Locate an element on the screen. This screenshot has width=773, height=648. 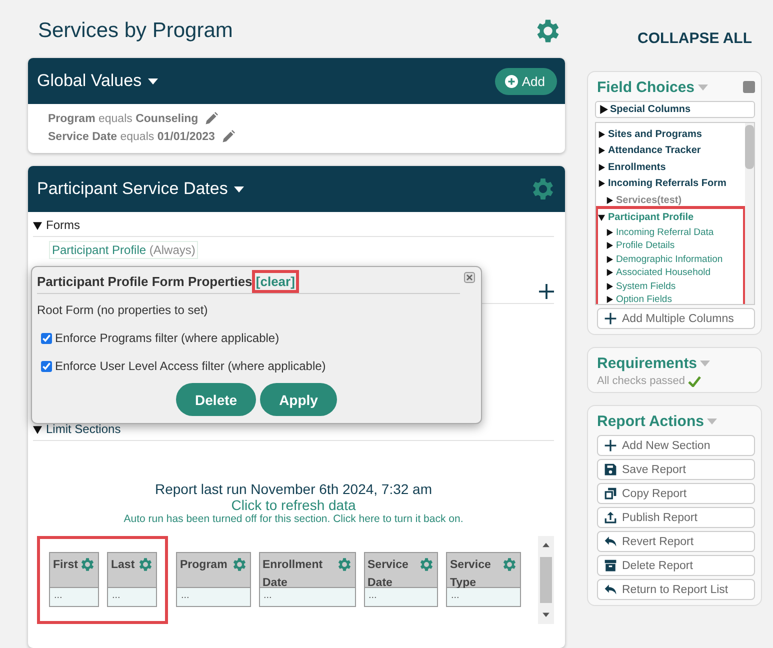
column-header: First is located at coordinates (74, 570).